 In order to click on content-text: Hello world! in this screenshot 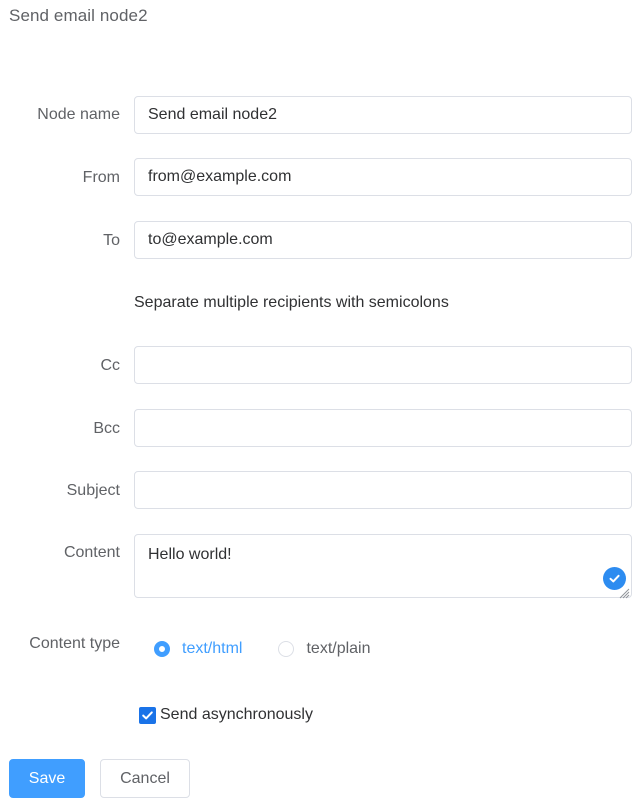, I will do `click(190, 554)`.